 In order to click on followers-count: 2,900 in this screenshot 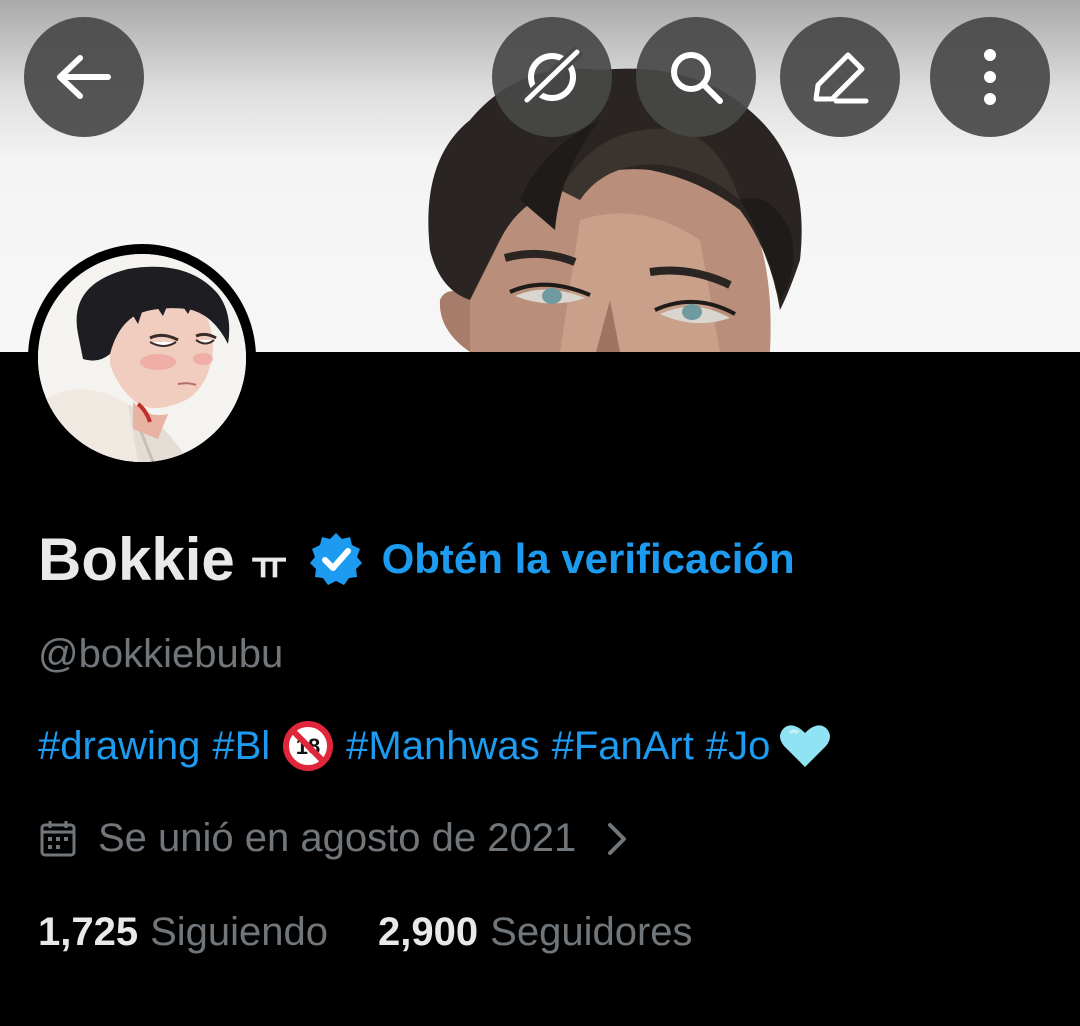, I will do `click(428, 932)`.